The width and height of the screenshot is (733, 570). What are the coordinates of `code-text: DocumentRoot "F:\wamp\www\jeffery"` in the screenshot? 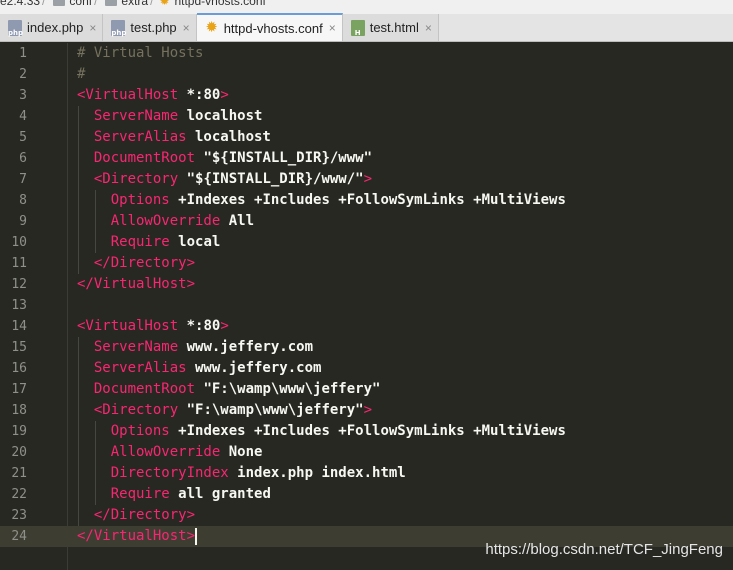 It's located at (229, 389).